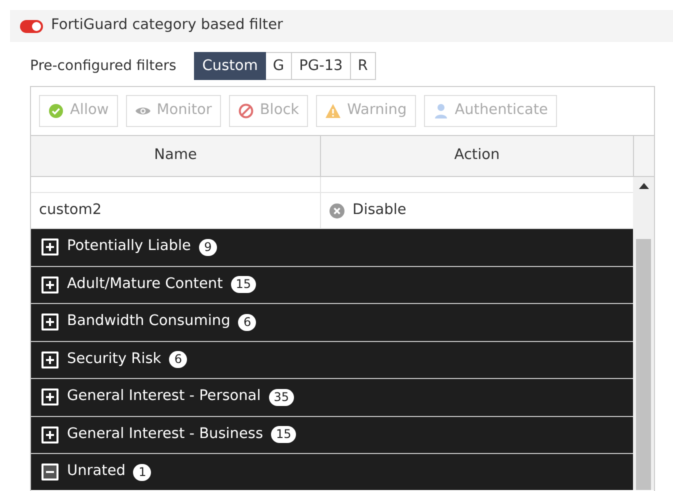 The height and width of the screenshot is (491, 673). What do you see at coordinates (148, 322) in the screenshot?
I see `category-name: Bandwidth Consuming` at bounding box center [148, 322].